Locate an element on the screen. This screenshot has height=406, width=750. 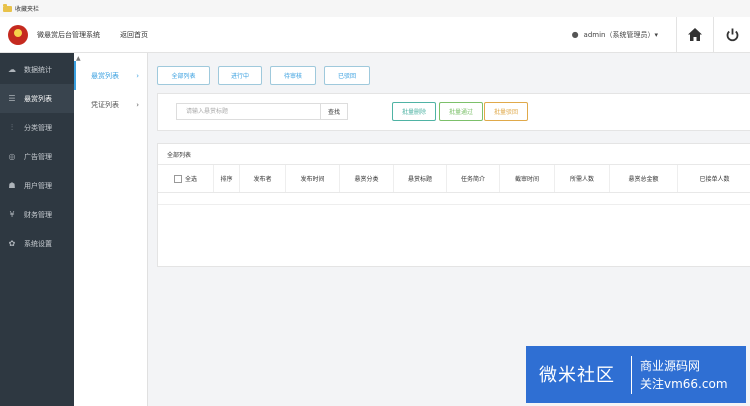
sidebar-item-finance: ¥ 财务管理 is located at coordinates (37, 214).